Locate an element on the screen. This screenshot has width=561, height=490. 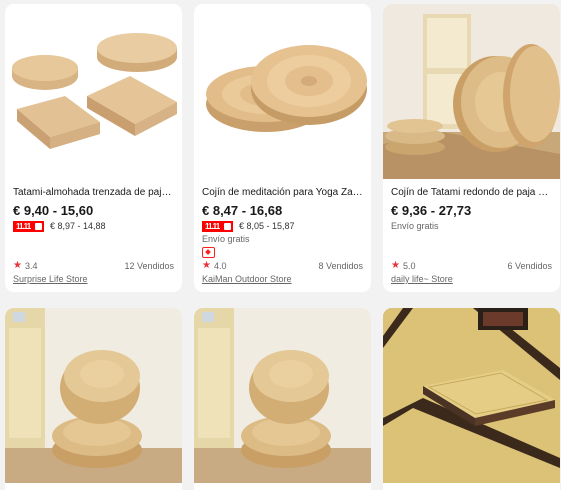
sold-count: 8 Vendidos is located at coordinates (340, 265).